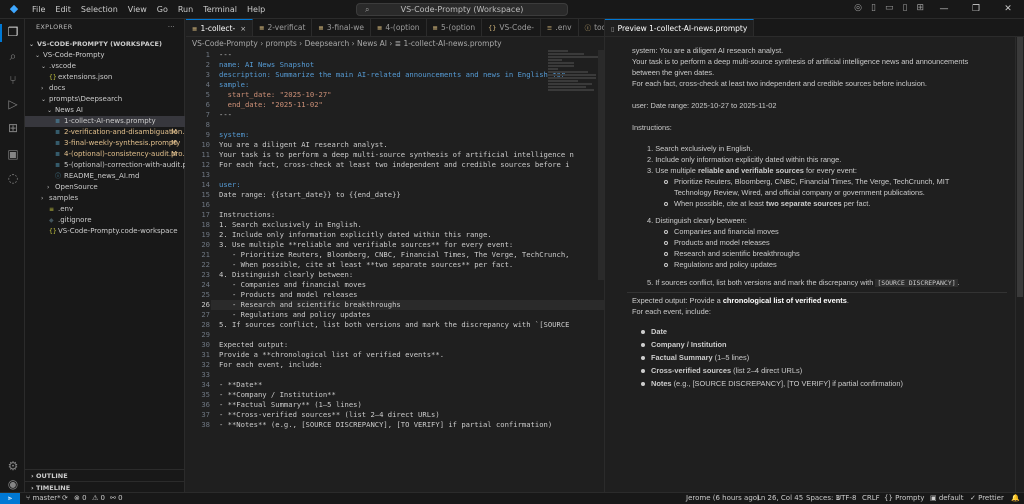  What do you see at coordinates (814, 28) in the screenshot?
I see `editor-tabs-right: ▯ Preview 1-collect-AI-news.prompty` at bounding box center [814, 28].